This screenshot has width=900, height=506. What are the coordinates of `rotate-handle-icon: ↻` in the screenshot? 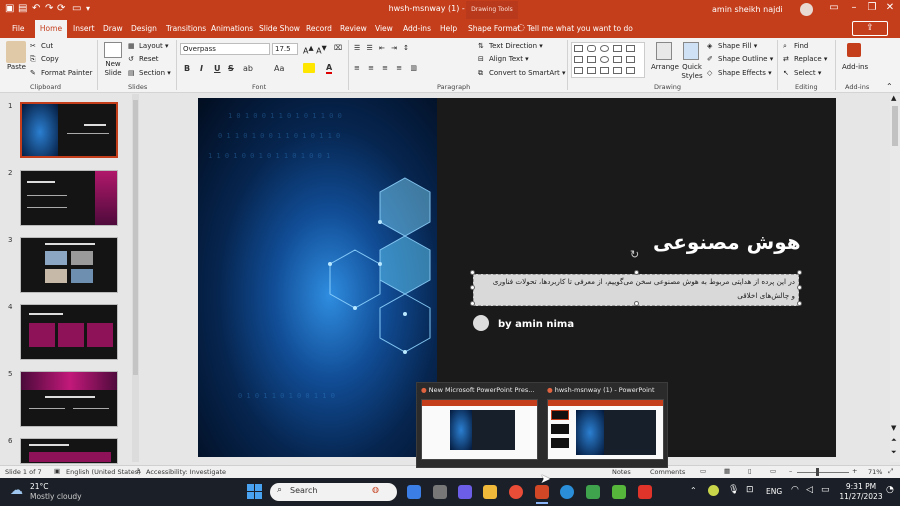 It's located at (634, 254).